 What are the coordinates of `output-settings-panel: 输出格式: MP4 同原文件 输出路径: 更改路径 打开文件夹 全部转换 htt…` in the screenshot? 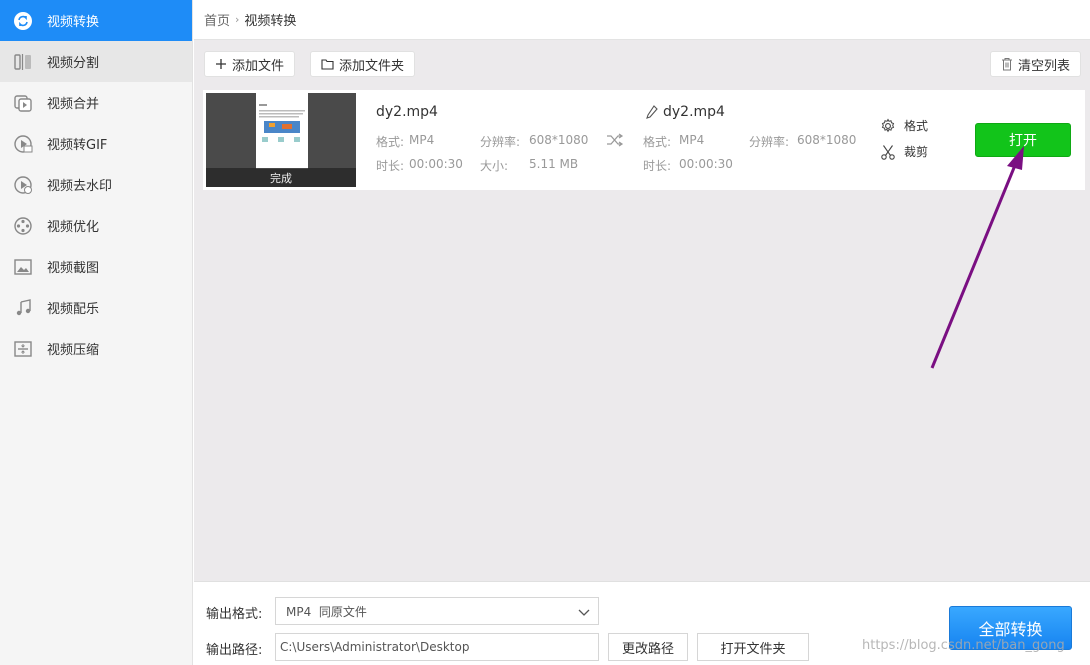 It's located at (642, 623).